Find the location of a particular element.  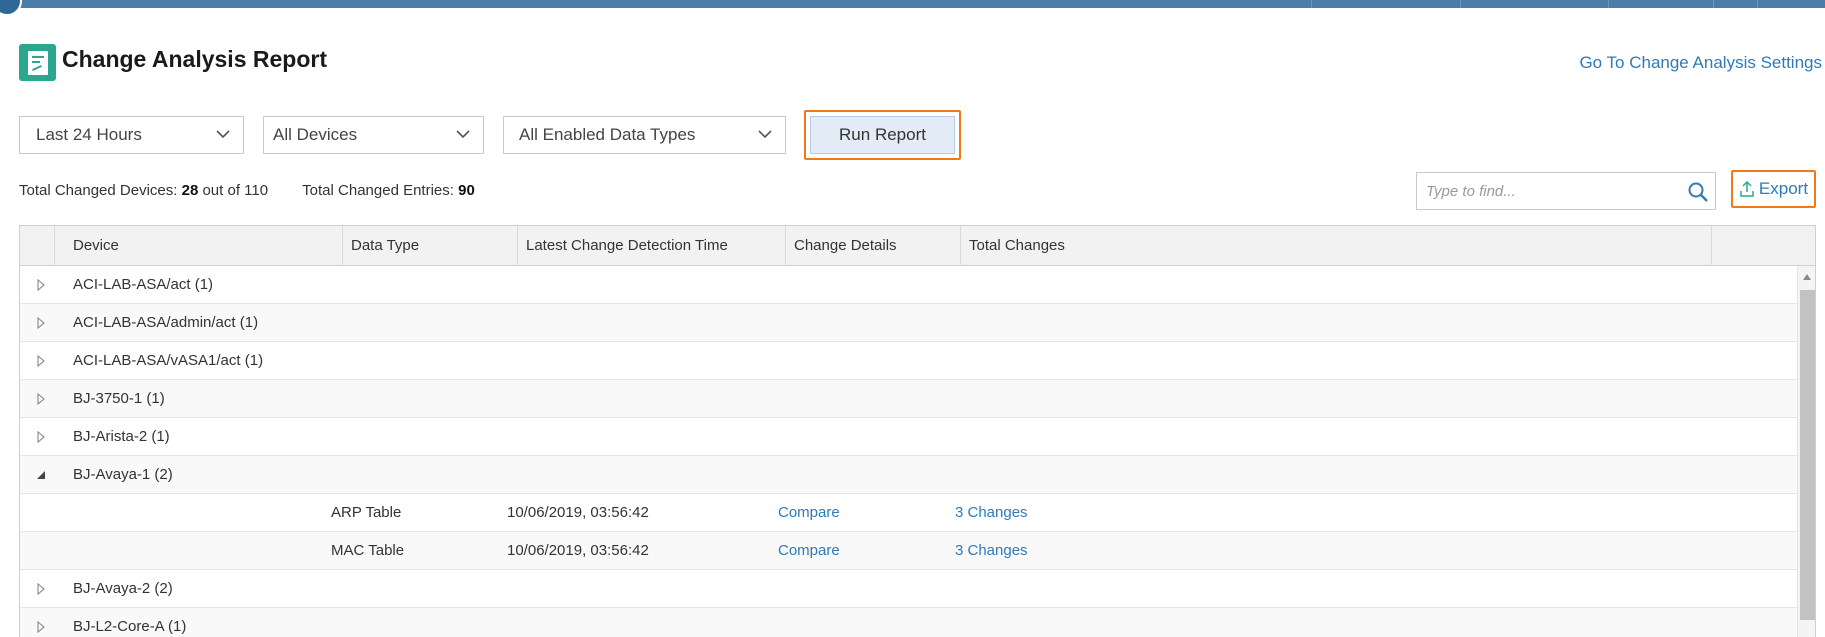

table-row: BJ-Avaya-1 (2) is located at coordinates (908, 475).